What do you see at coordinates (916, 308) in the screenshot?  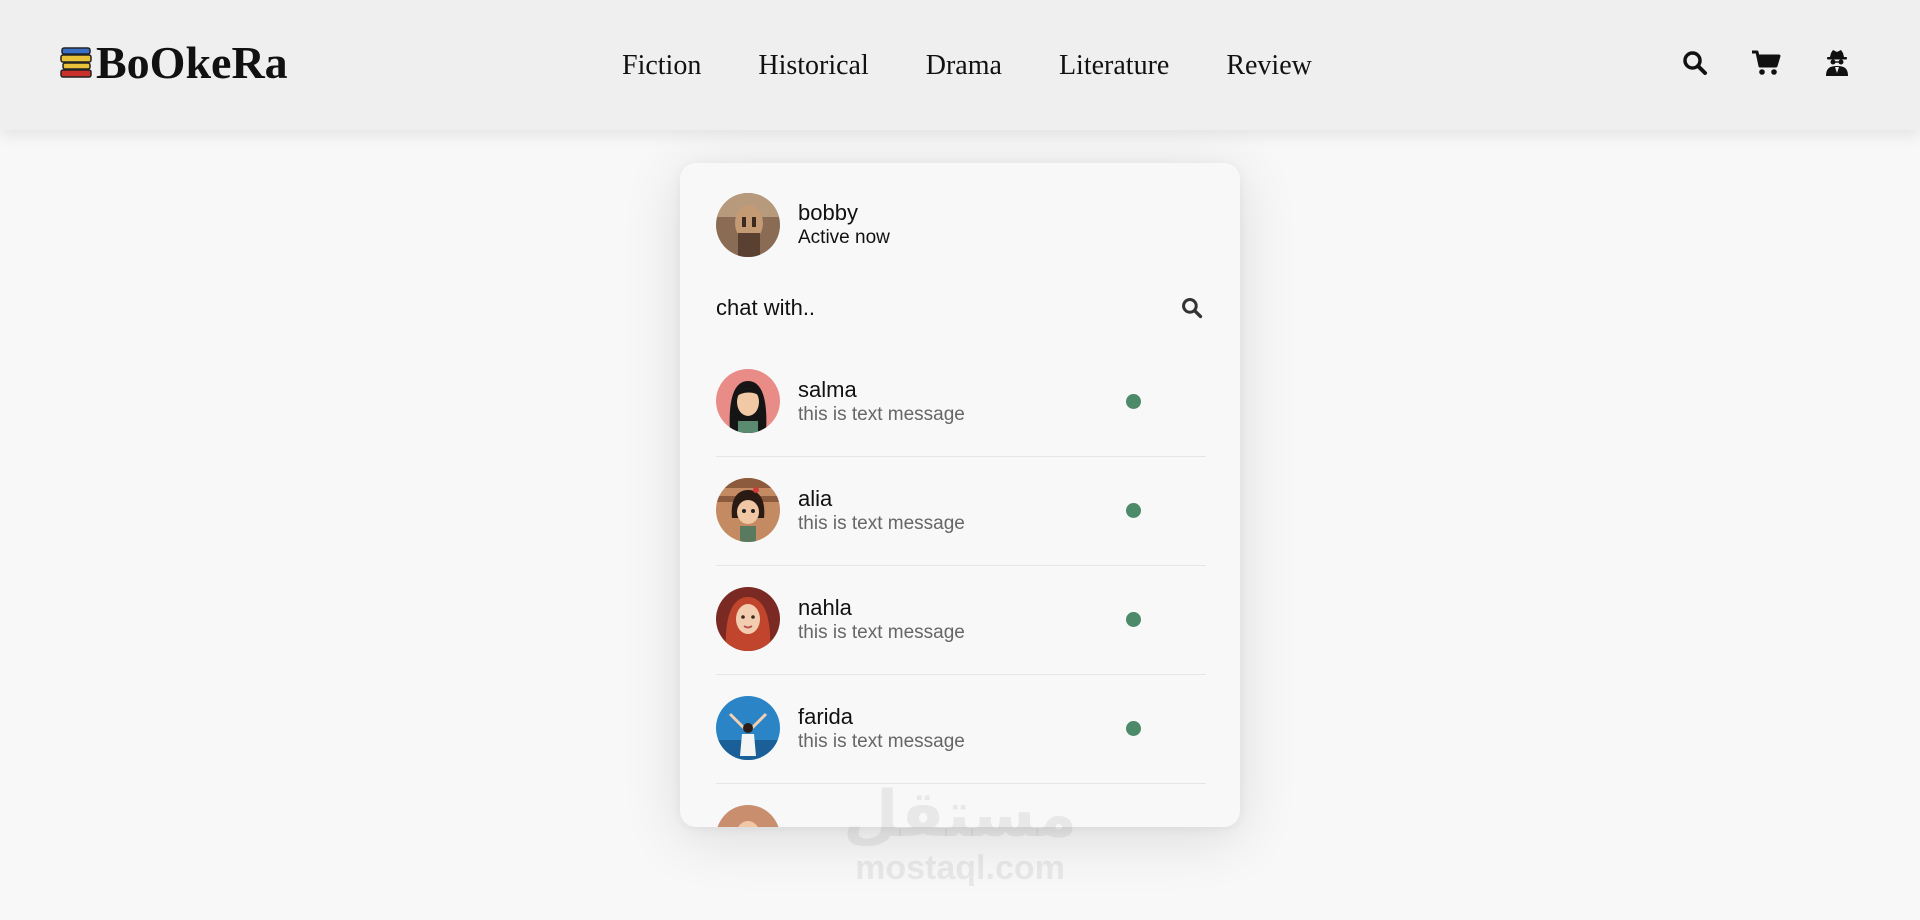 I see `chat-search-input` at bounding box center [916, 308].